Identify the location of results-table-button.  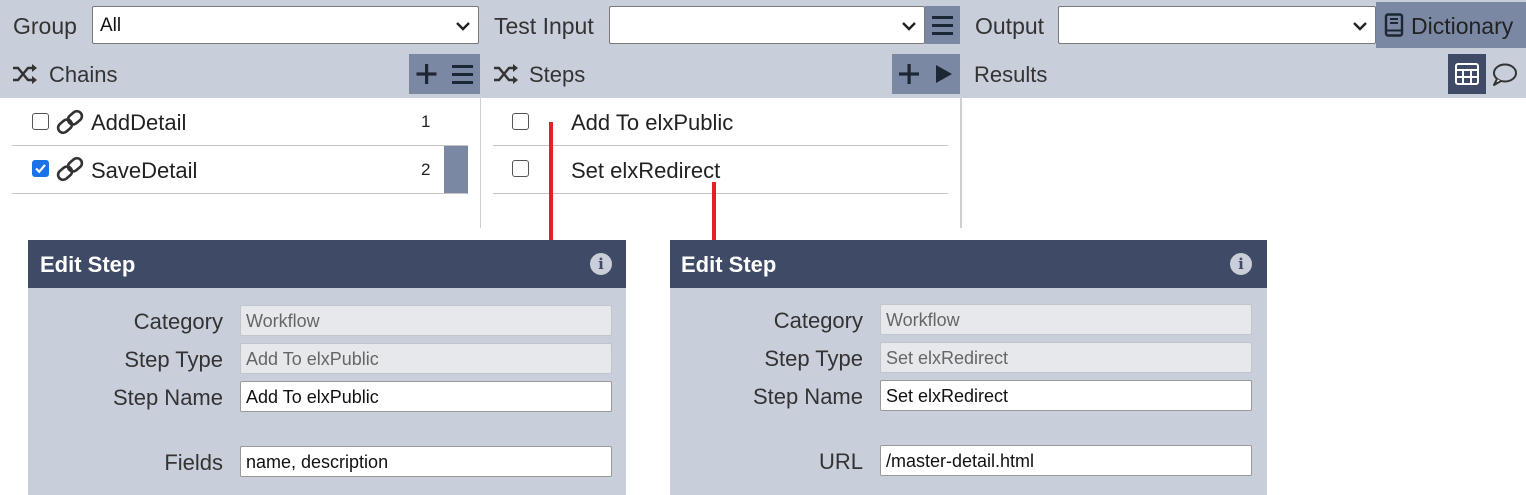
(1467, 74).